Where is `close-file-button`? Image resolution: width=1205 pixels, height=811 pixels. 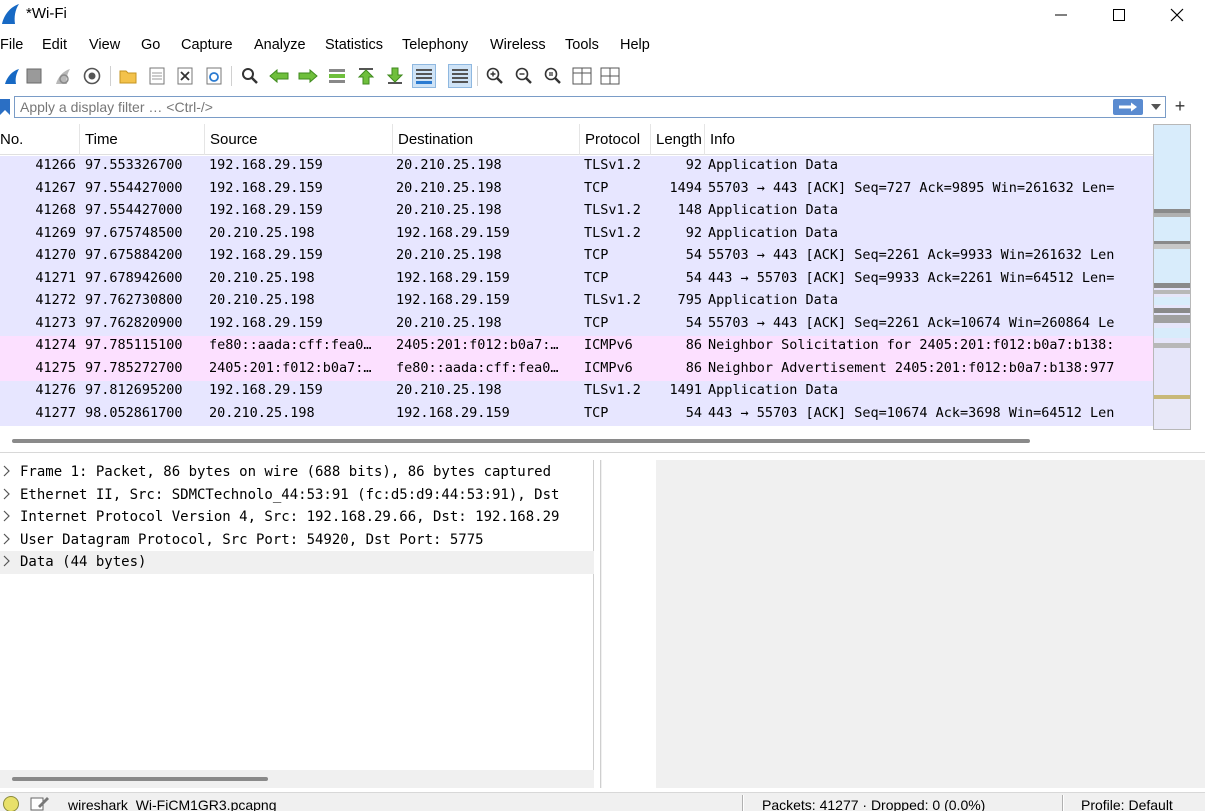 close-file-button is located at coordinates (185, 76).